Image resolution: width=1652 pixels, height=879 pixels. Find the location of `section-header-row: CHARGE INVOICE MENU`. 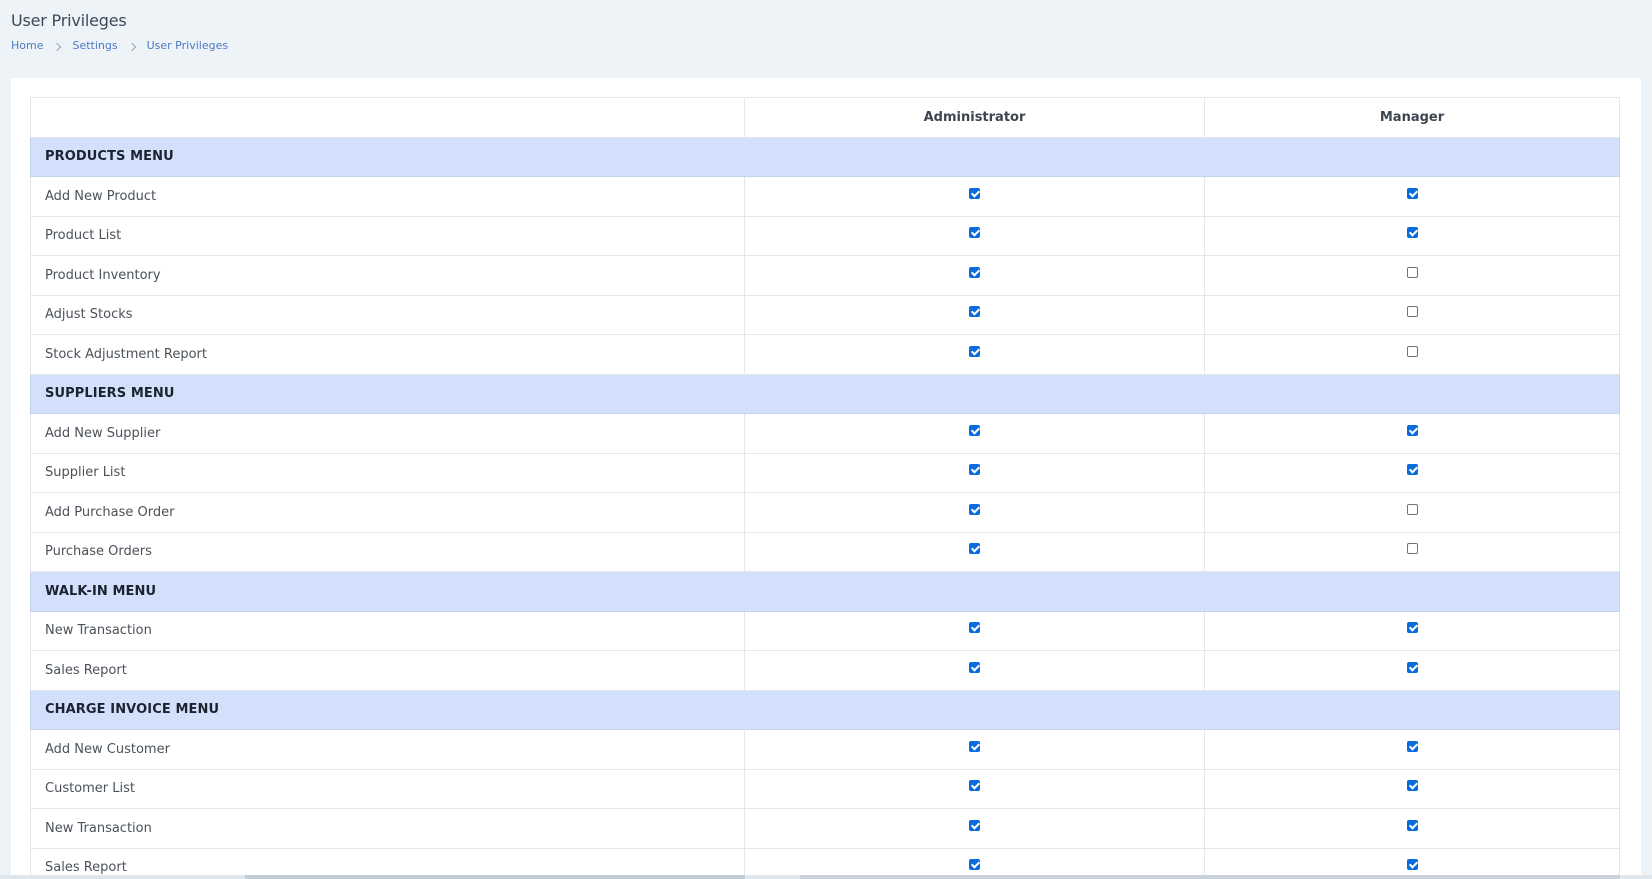

section-header-row: CHARGE INVOICE MENU is located at coordinates (825, 709).